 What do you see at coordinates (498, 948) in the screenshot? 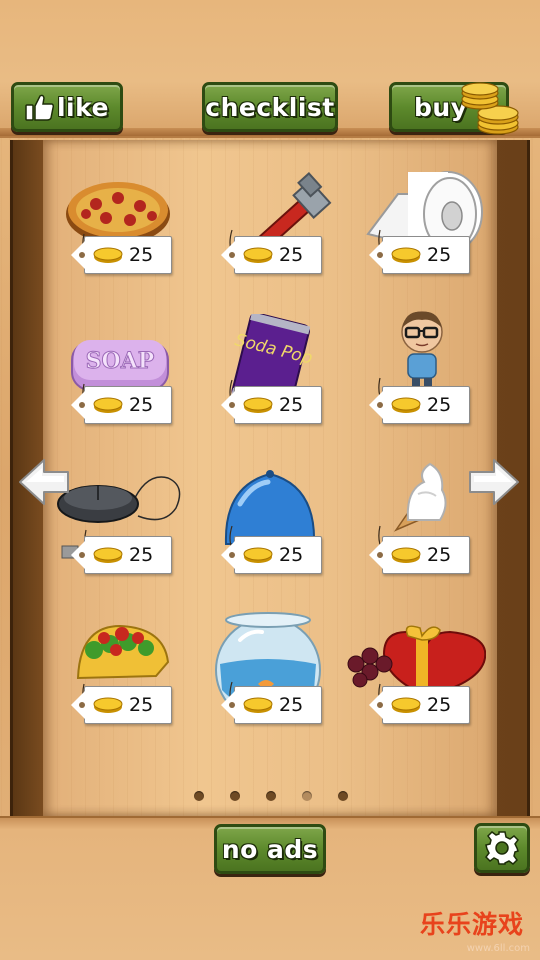
I see `watermark-url: www.6ll.com` at bounding box center [498, 948].